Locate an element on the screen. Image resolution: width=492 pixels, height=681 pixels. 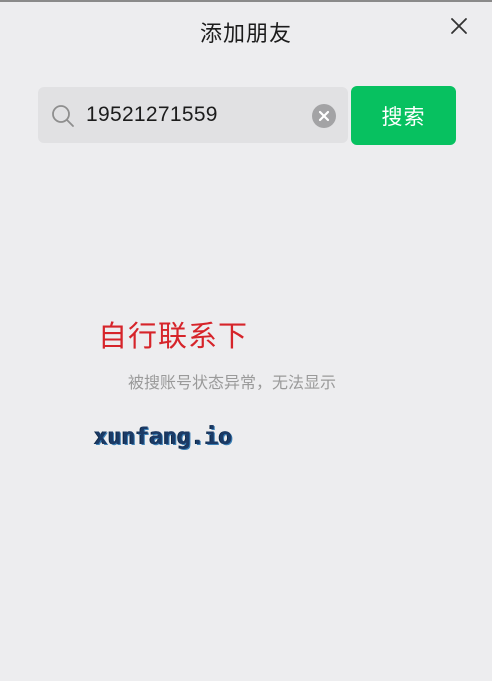
search-input is located at coordinates (193, 115).